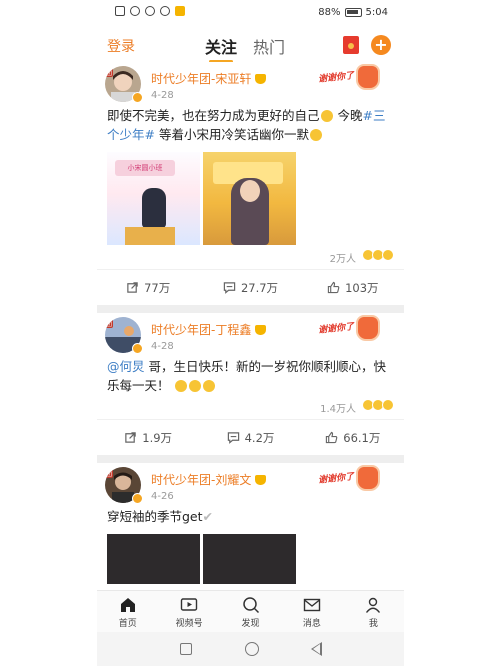 This screenshot has width=500, height=666. What do you see at coordinates (312, 605) in the screenshot?
I see `mail-icon` at bounding box center [312, 605].